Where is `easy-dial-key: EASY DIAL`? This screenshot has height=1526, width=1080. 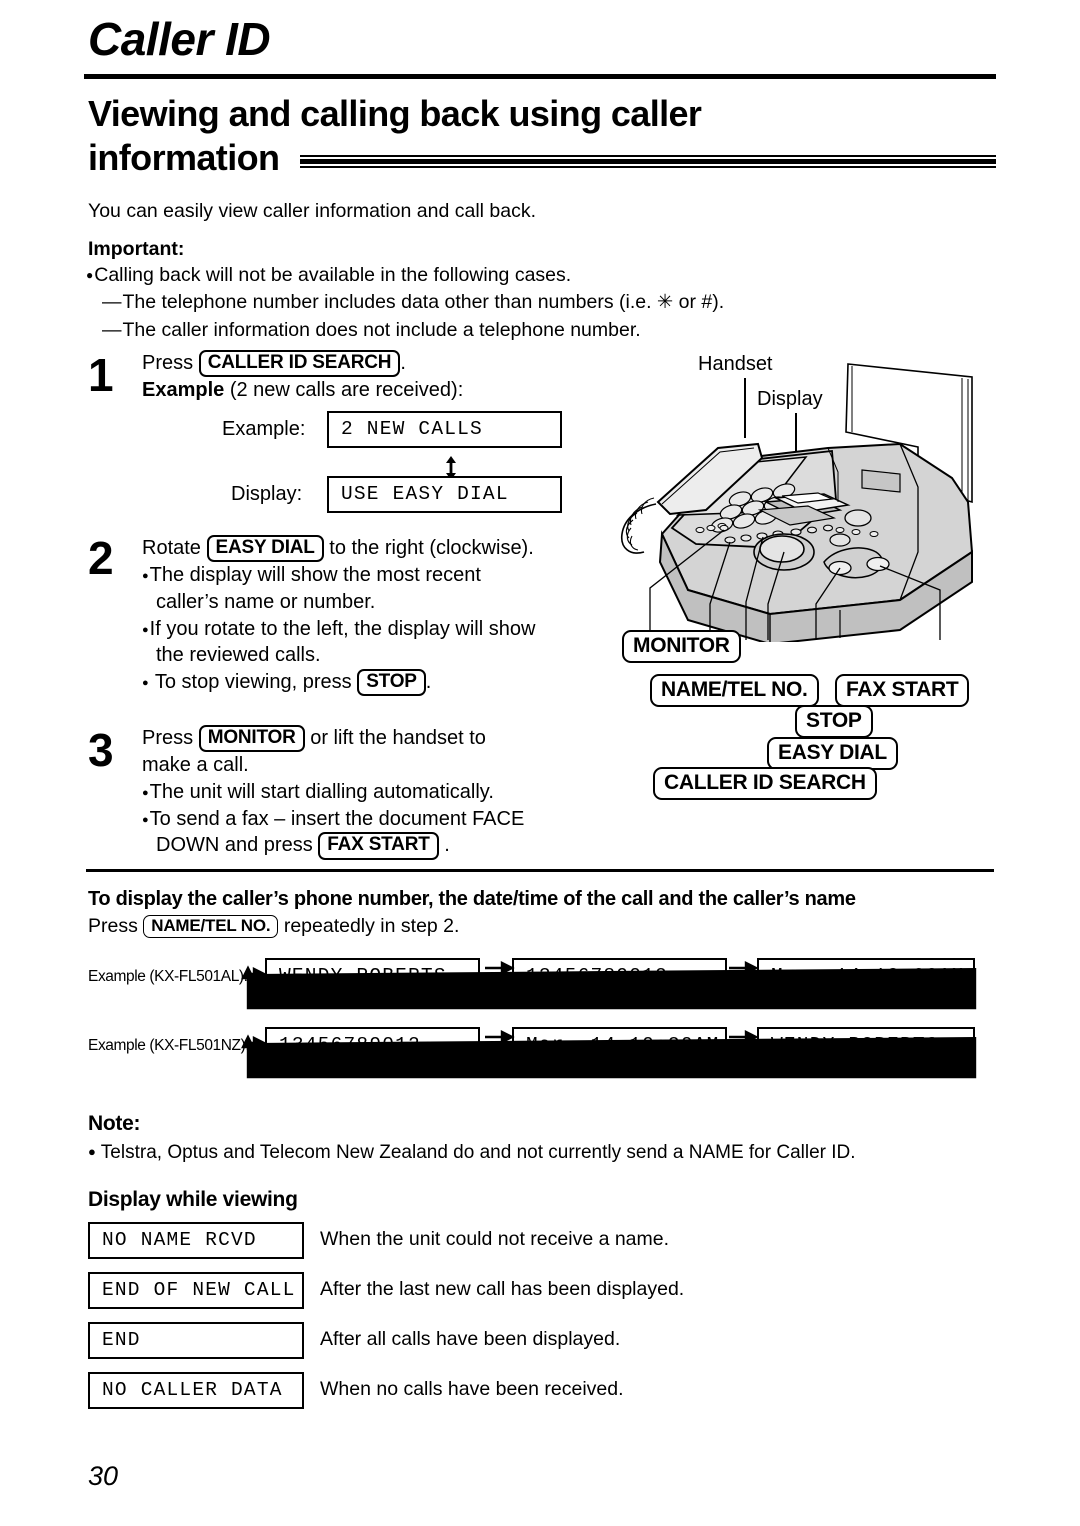 easy-dial-key: EASY DIAL is located at coordinates (265, 549).